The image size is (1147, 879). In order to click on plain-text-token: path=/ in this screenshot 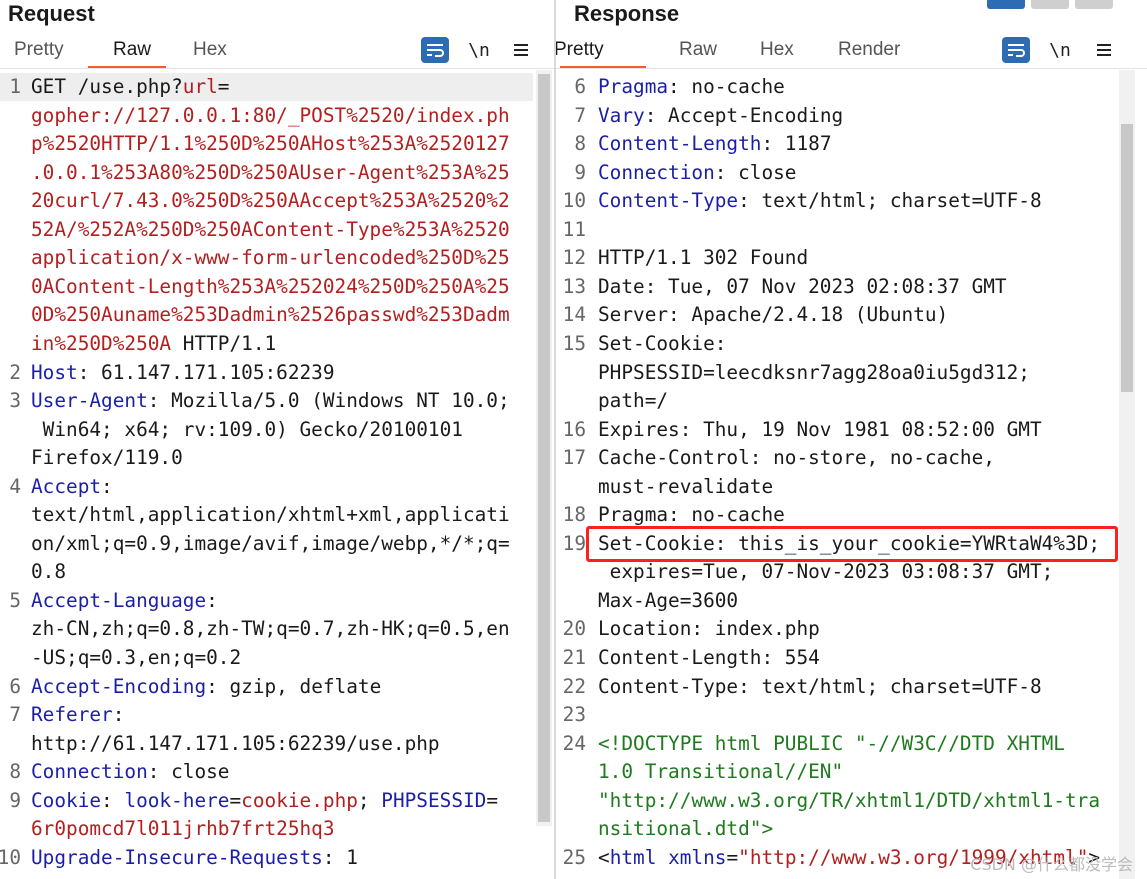, I will do `click(633, 401)`.